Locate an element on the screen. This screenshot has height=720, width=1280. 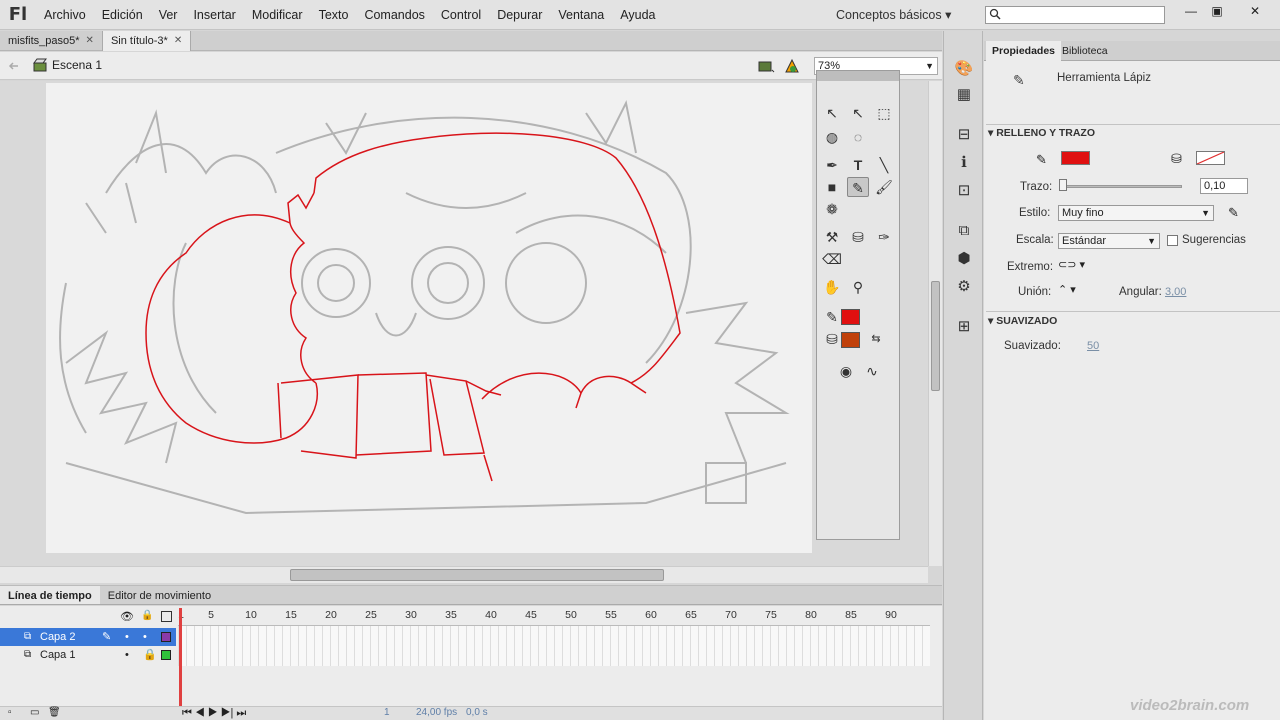
layer-name: Capa 2 is located at coordinates (57, 637).